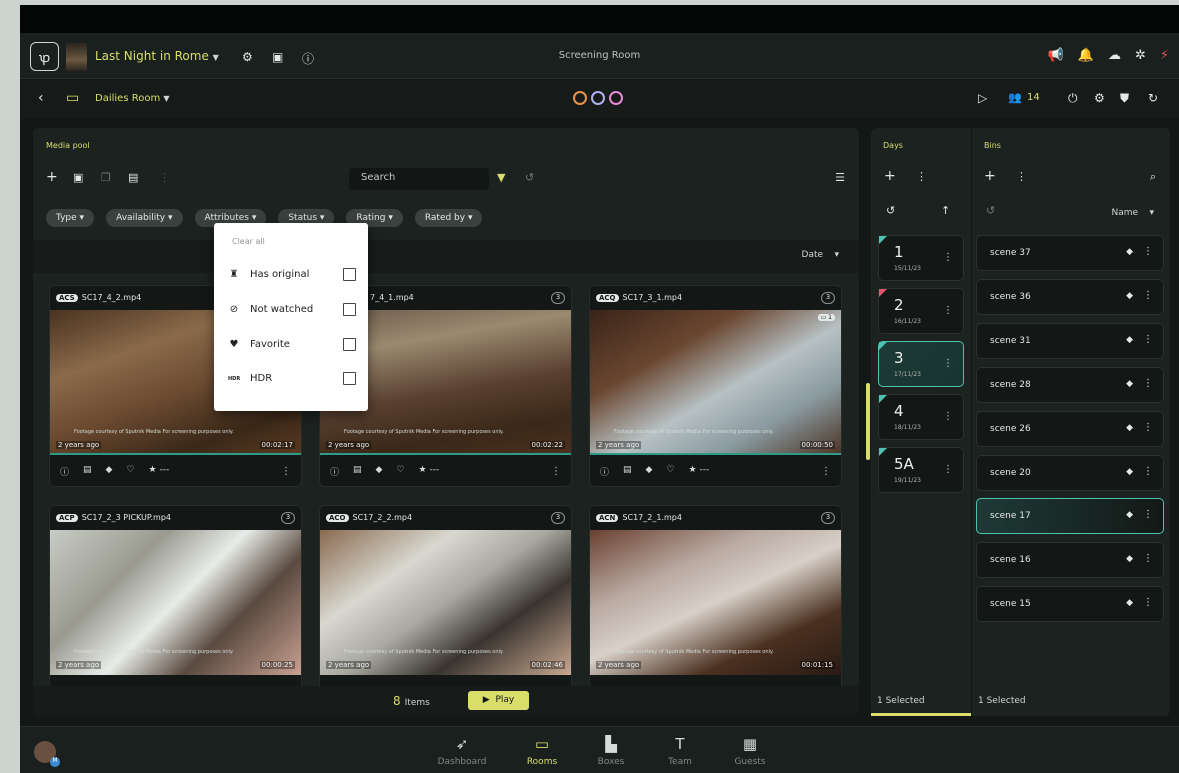  Describe the element at coordinates (921, 311) in the screenshot. I see `day-item: 2 16/11/23 ⋮` at that location.